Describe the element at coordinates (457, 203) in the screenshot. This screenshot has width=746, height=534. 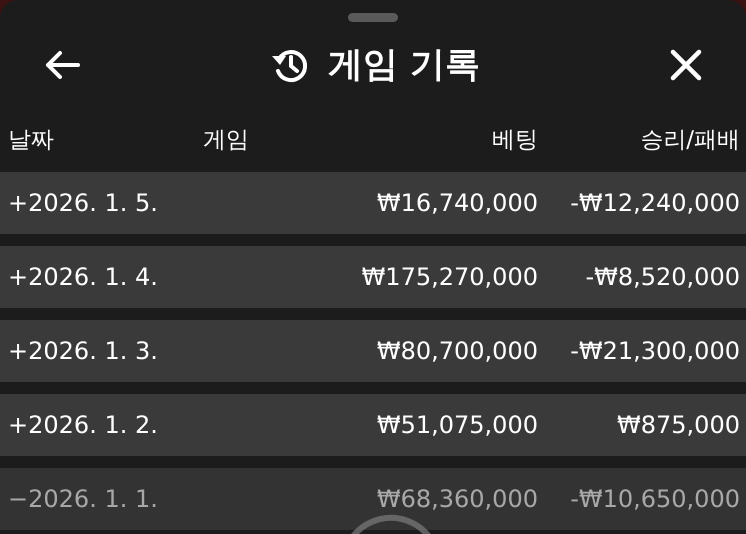
I see `bet-cell-text: ₩16,740,000` at that location.